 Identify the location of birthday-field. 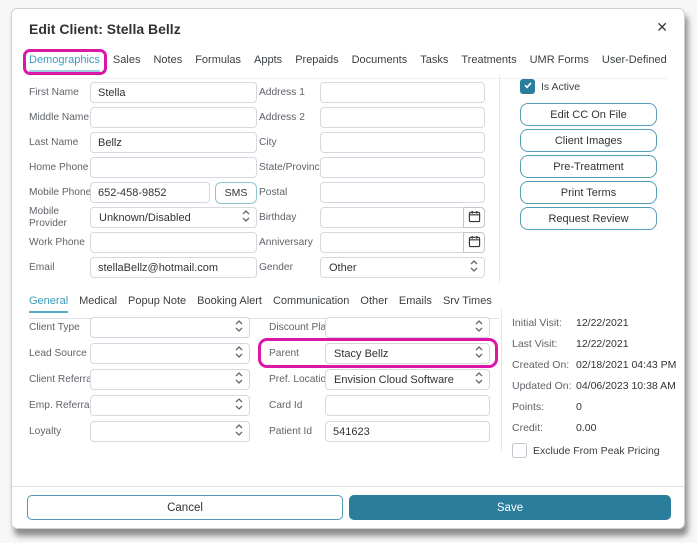
(392, 217).